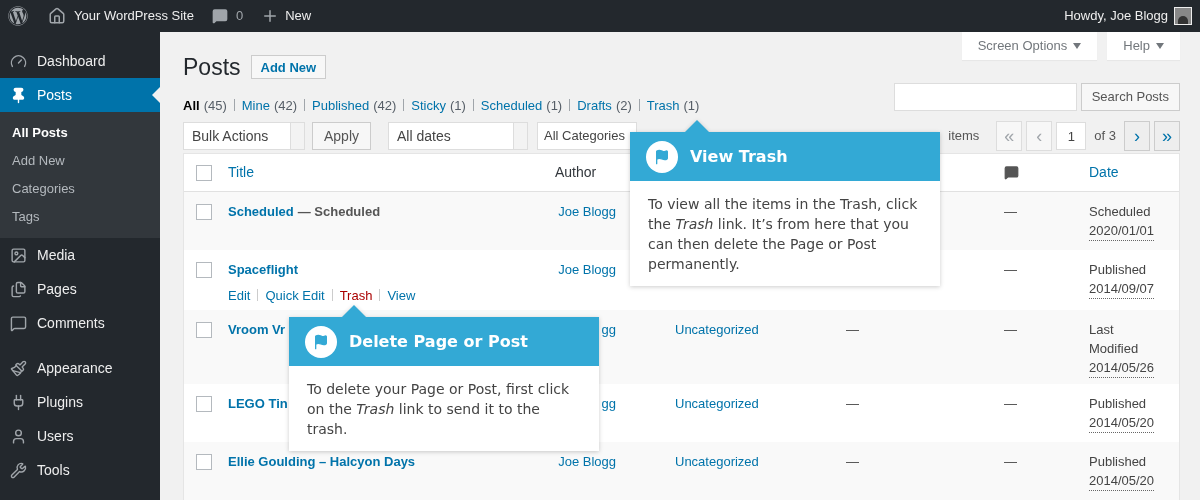  Describe the element at coordinates (239, 295) in the screenshot. I see `row-action-link: Edit` at that location.